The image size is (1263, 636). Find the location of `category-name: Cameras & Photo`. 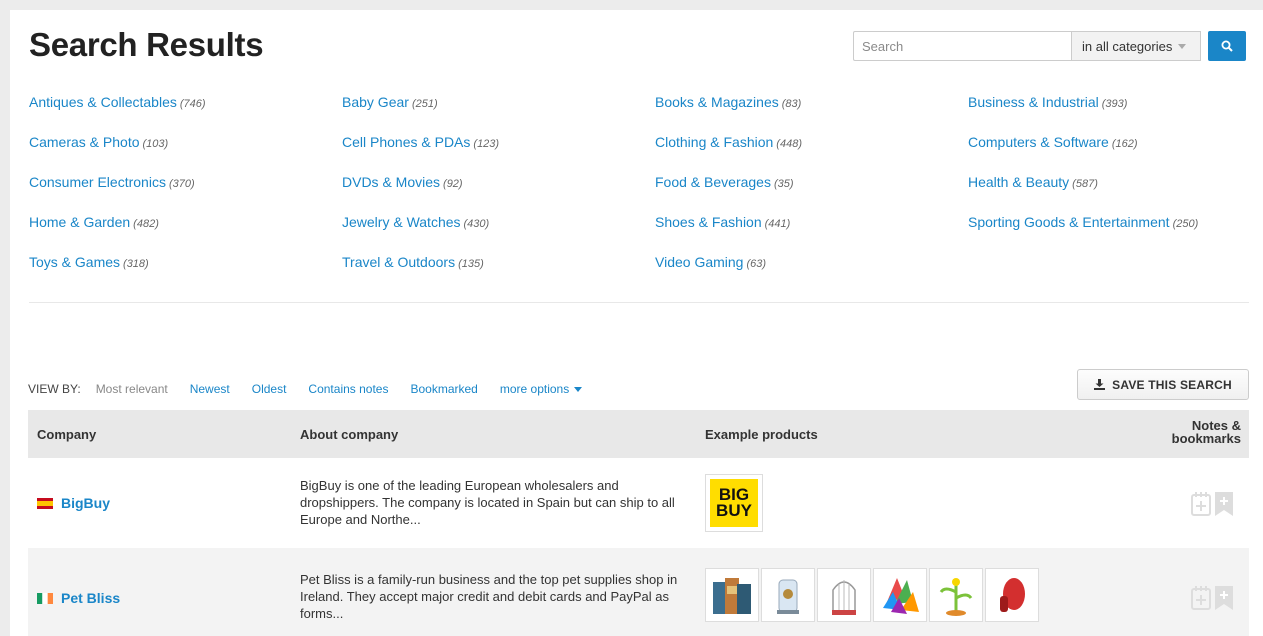

category-name: Cameras & Photo is located at coordinates (84, 142).